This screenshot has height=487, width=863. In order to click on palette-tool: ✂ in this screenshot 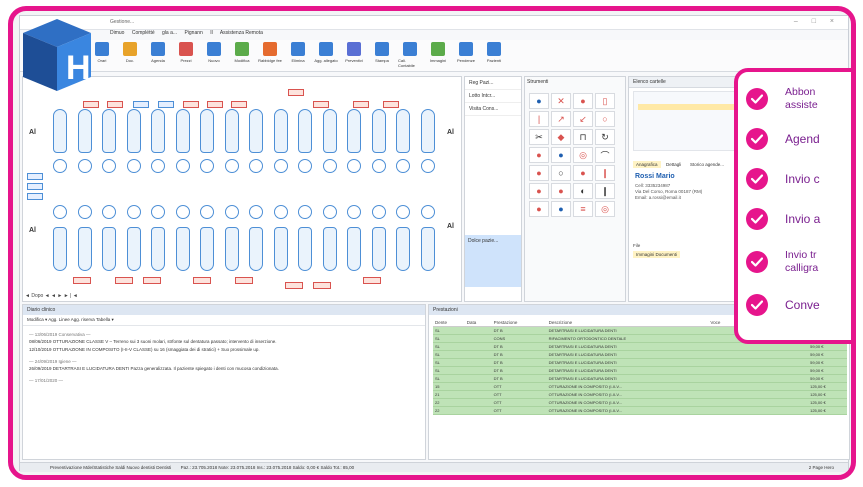, I will do `click(539, 137)`.